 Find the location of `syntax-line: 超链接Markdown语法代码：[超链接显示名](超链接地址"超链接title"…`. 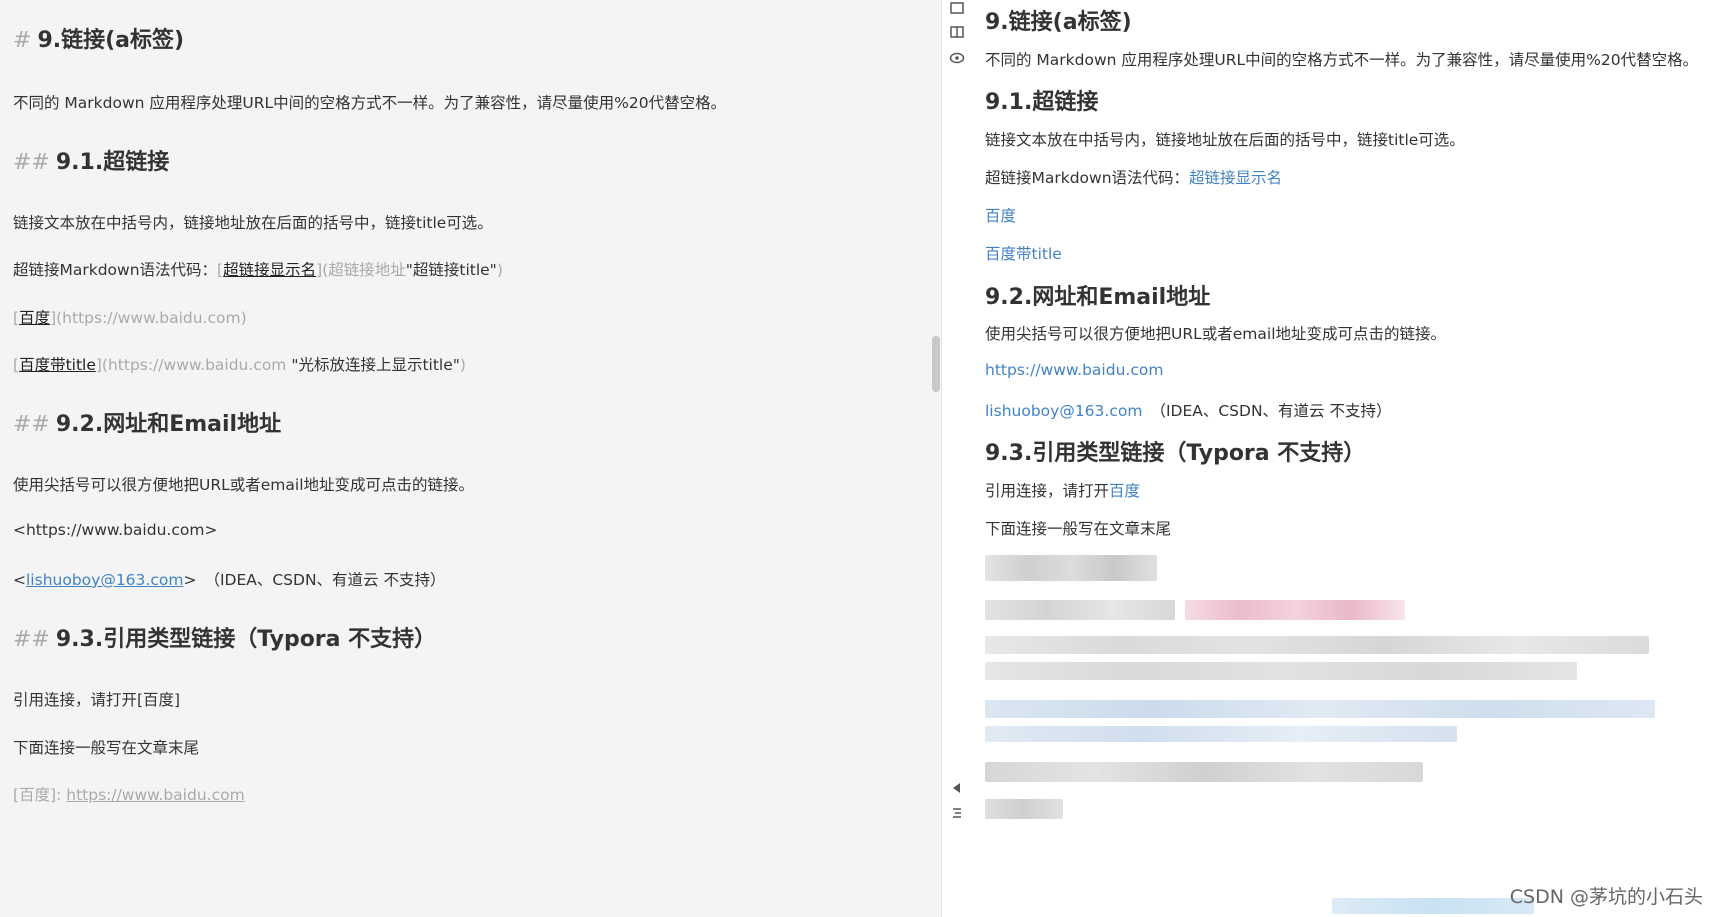

syntax-line: 超链接Markdown语法代码：[超链接显示名](超链接地址"超链接title"… is located at coordinates (258, 269).